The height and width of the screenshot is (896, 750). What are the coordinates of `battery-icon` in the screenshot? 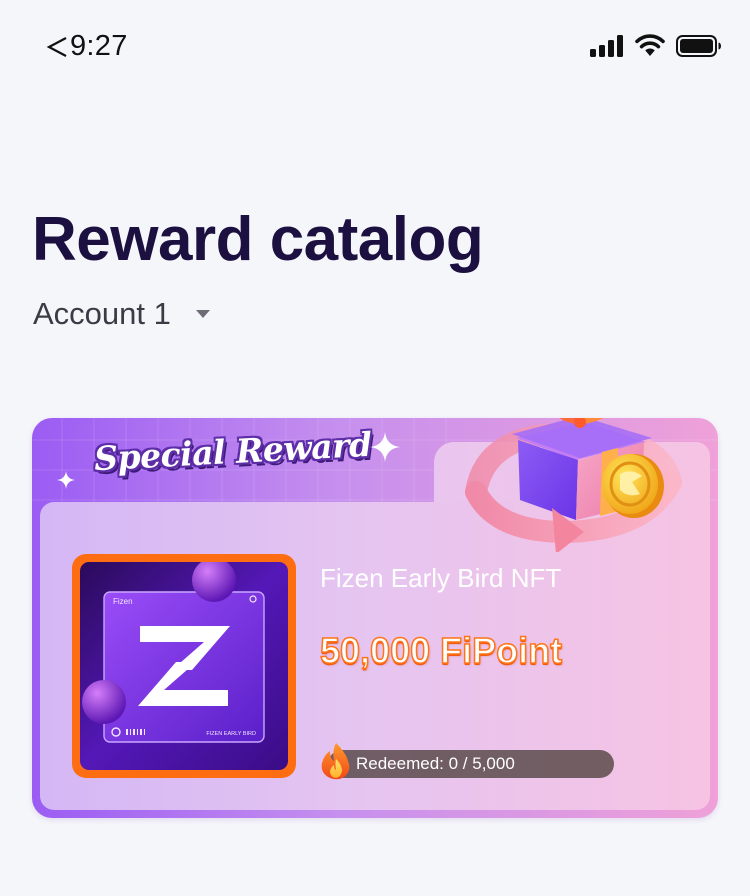 It's located at (698, 46).